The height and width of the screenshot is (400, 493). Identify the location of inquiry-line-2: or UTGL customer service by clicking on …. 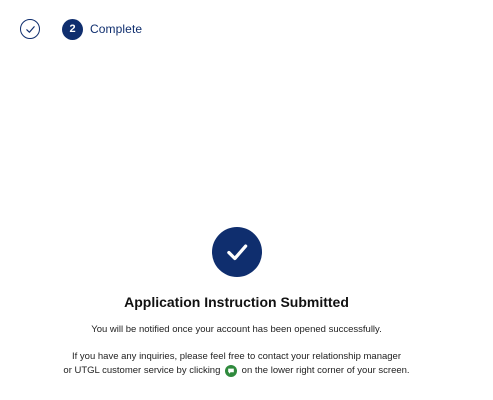
(236, 371).